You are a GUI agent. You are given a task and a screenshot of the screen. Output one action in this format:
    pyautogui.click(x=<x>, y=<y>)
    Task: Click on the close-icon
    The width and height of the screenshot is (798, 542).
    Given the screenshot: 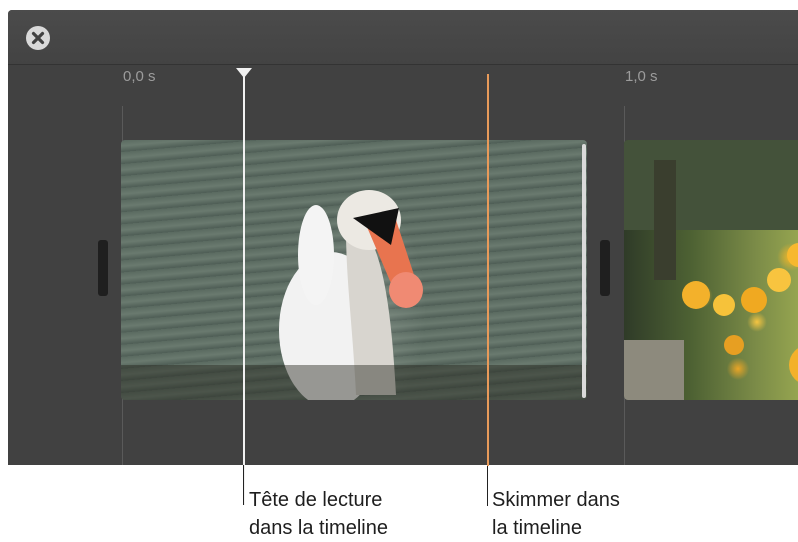 What is the action you would take?
    pyautogui.click(x=38, y=38)
    